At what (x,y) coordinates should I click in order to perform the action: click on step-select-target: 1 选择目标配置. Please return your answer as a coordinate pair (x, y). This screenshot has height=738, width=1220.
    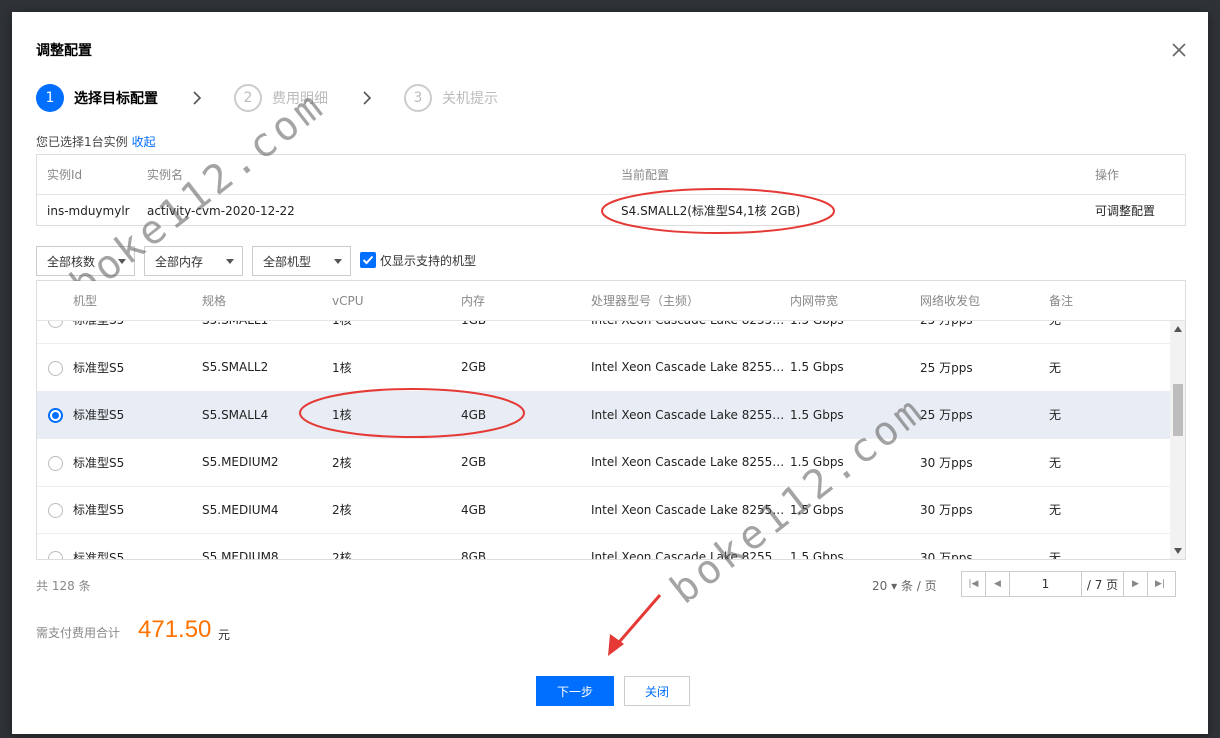
    Looking at the image, I should click on (97, 98).